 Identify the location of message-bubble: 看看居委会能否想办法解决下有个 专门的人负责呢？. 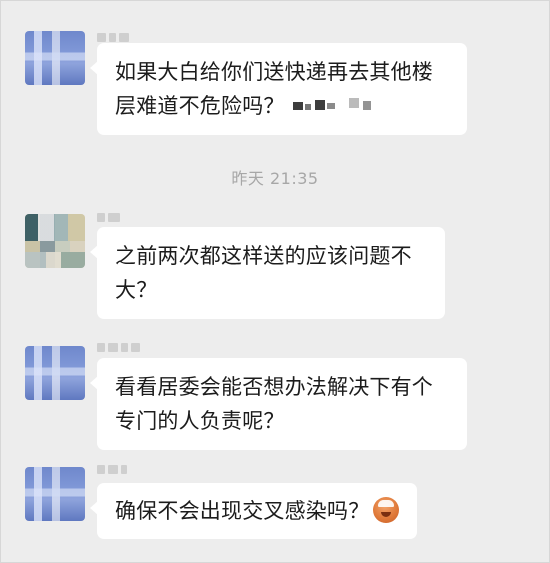
(278, 404).